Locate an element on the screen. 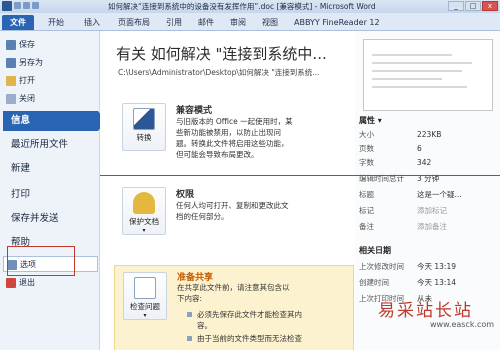  maximize-button: □ is located at coordinates (473, 6).